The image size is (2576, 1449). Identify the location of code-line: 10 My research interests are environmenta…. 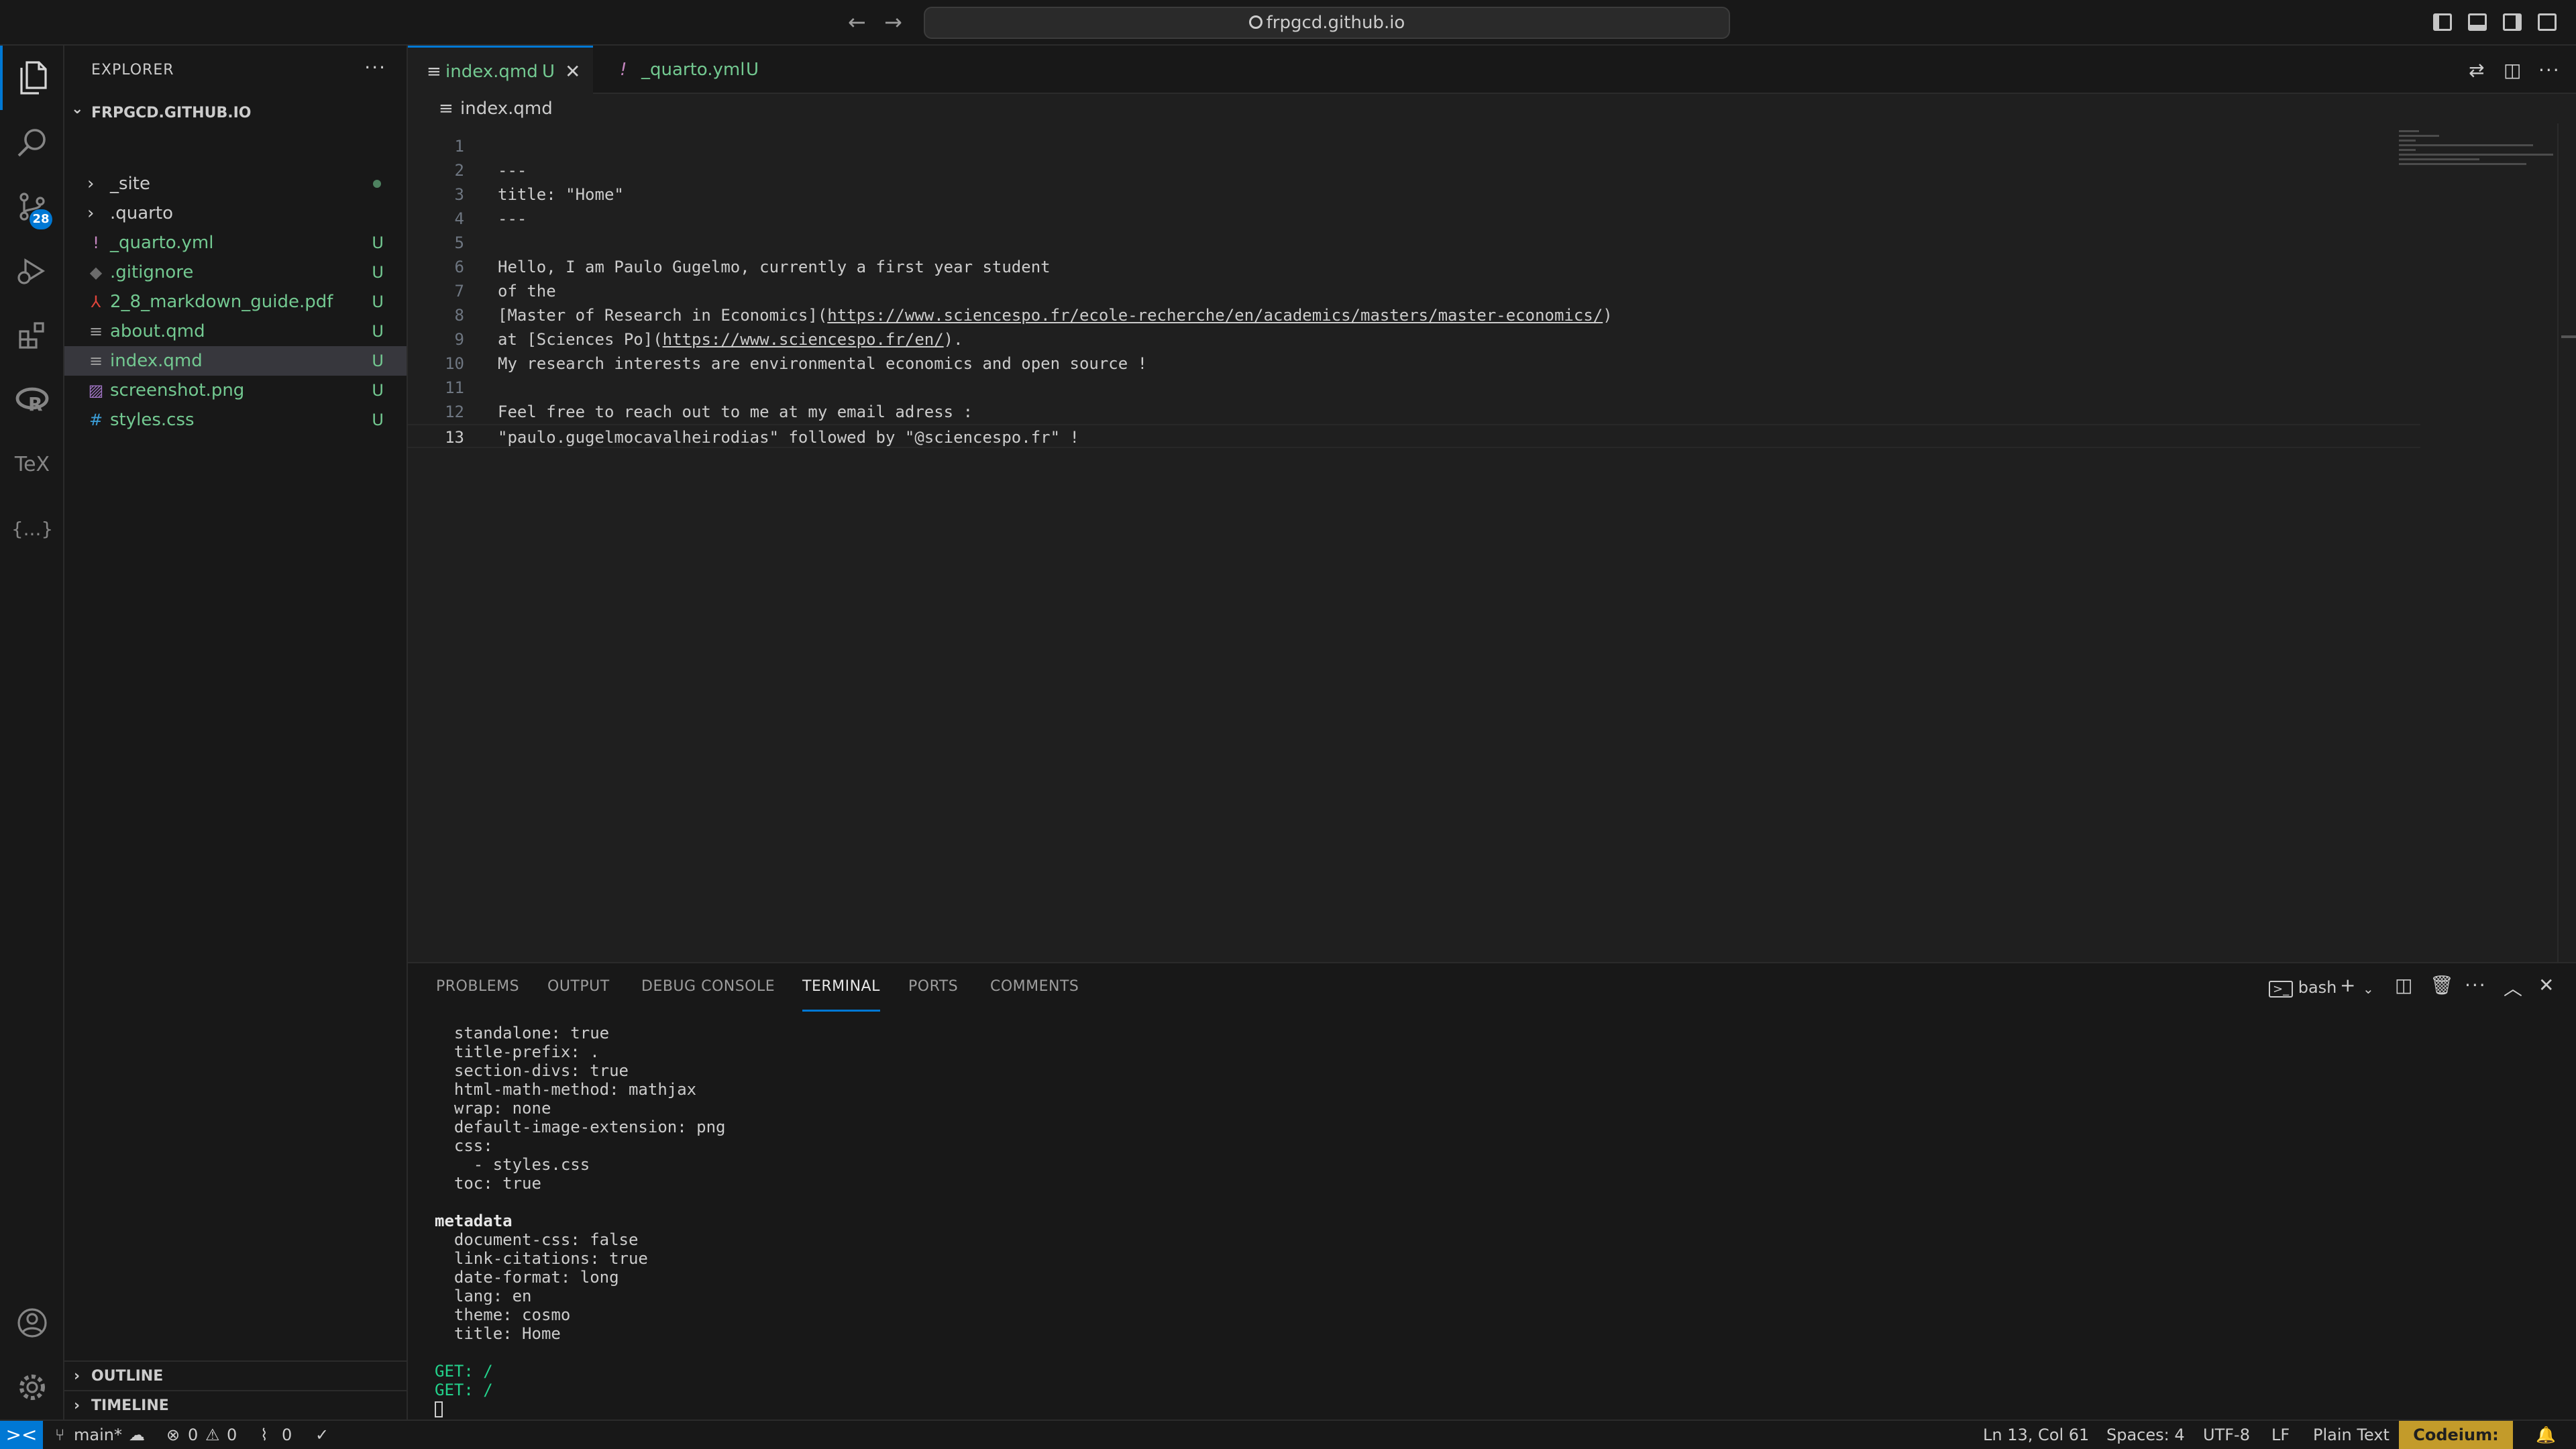
(1414, 364).